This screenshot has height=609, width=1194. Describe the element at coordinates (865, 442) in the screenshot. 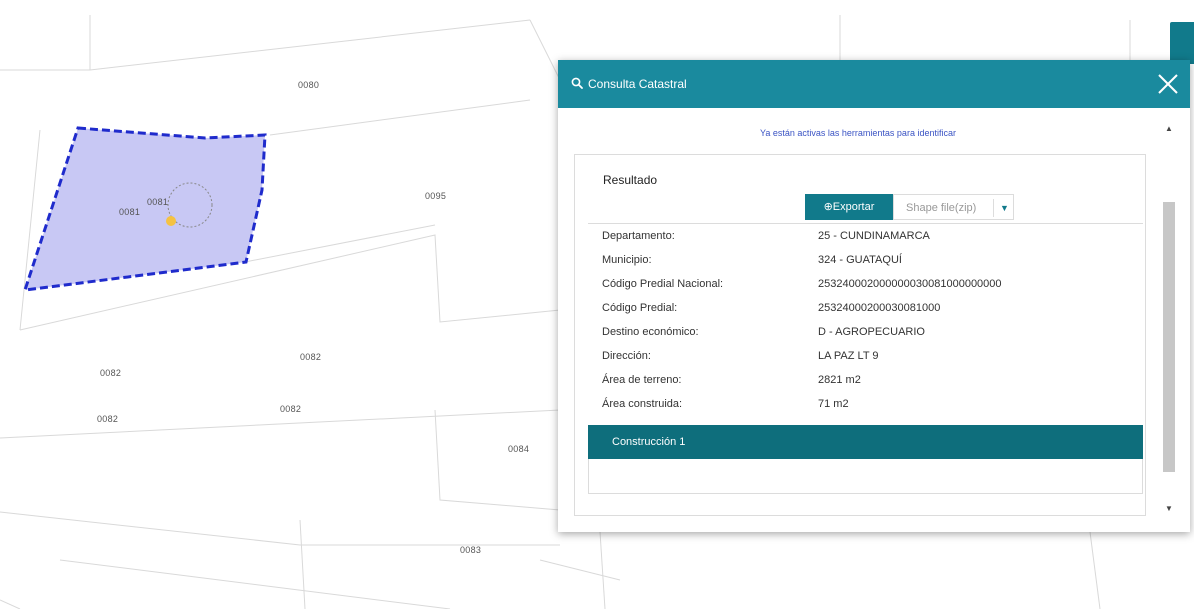

I see `construction-accordion-header: Construcción 1` at that location.